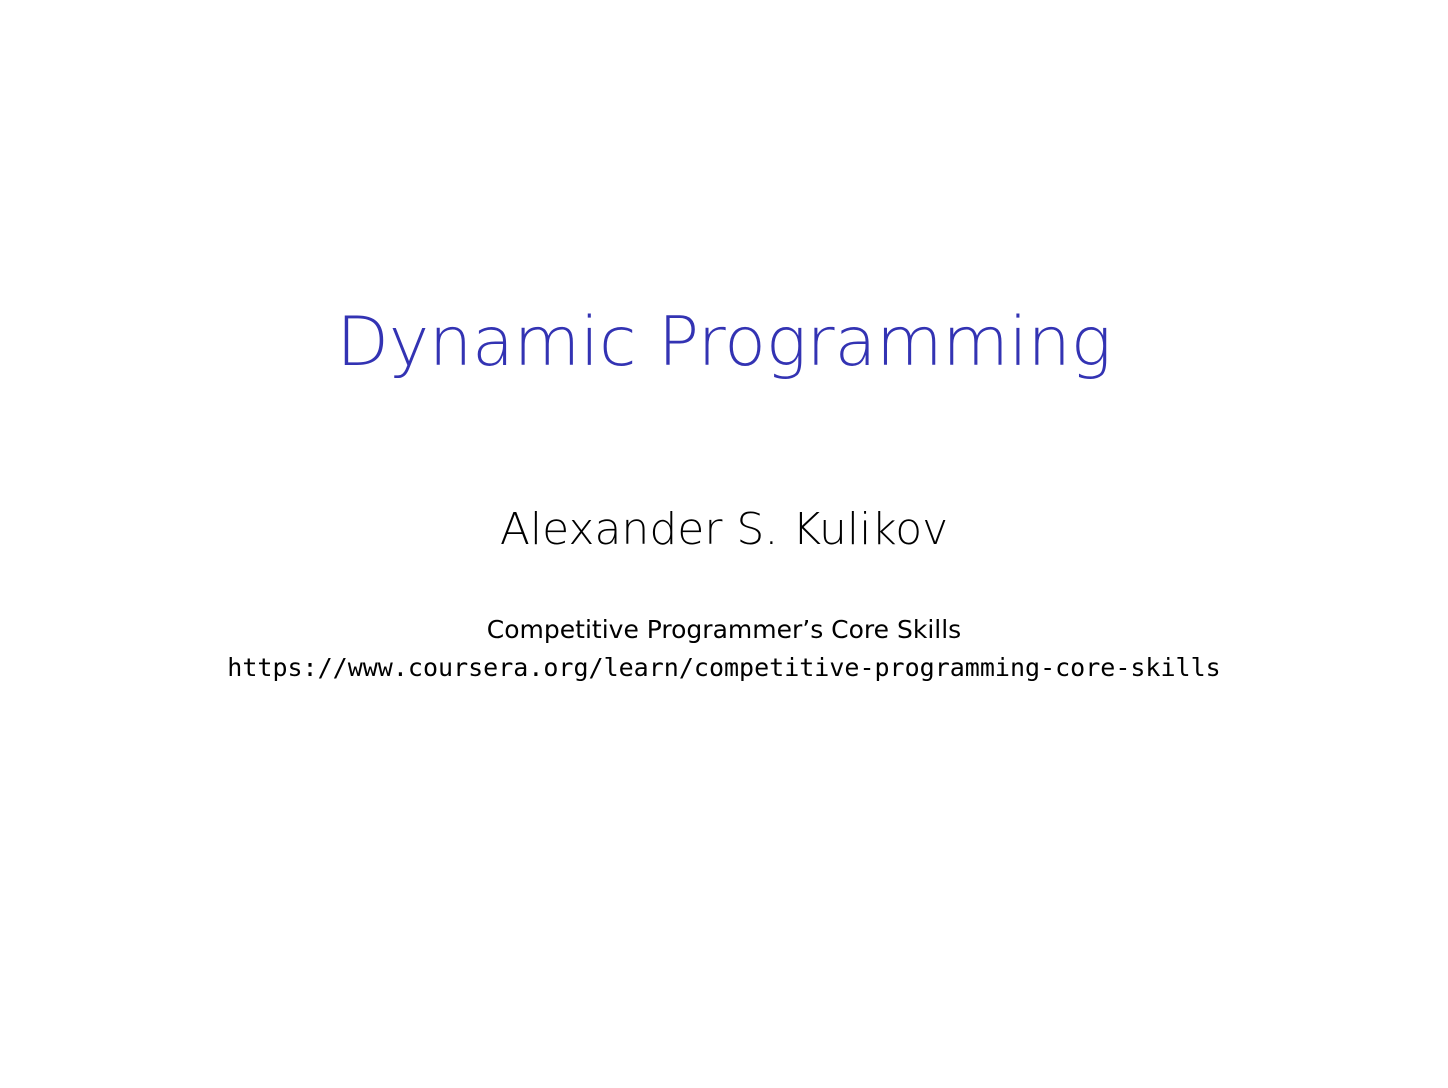 The image size is (1448, 1088). I want to click on author-name: Alexander S. Kulikov, so click(724, 529).